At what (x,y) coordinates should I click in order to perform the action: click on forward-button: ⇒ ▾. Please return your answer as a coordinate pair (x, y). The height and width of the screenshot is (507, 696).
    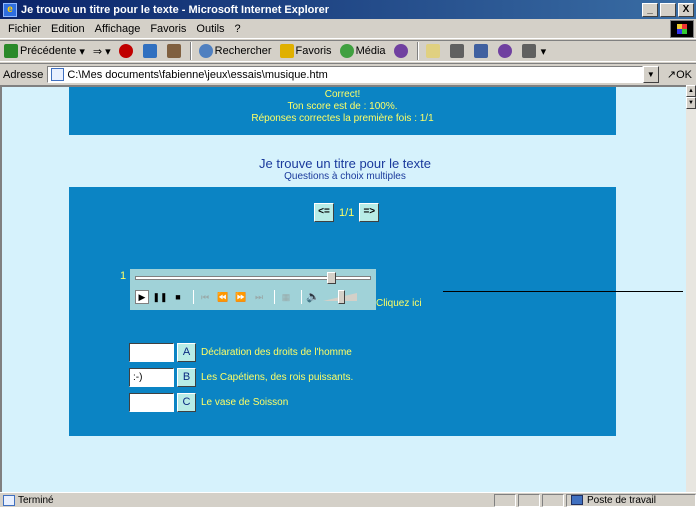
    Looking at the image, I should click on (102, 51).